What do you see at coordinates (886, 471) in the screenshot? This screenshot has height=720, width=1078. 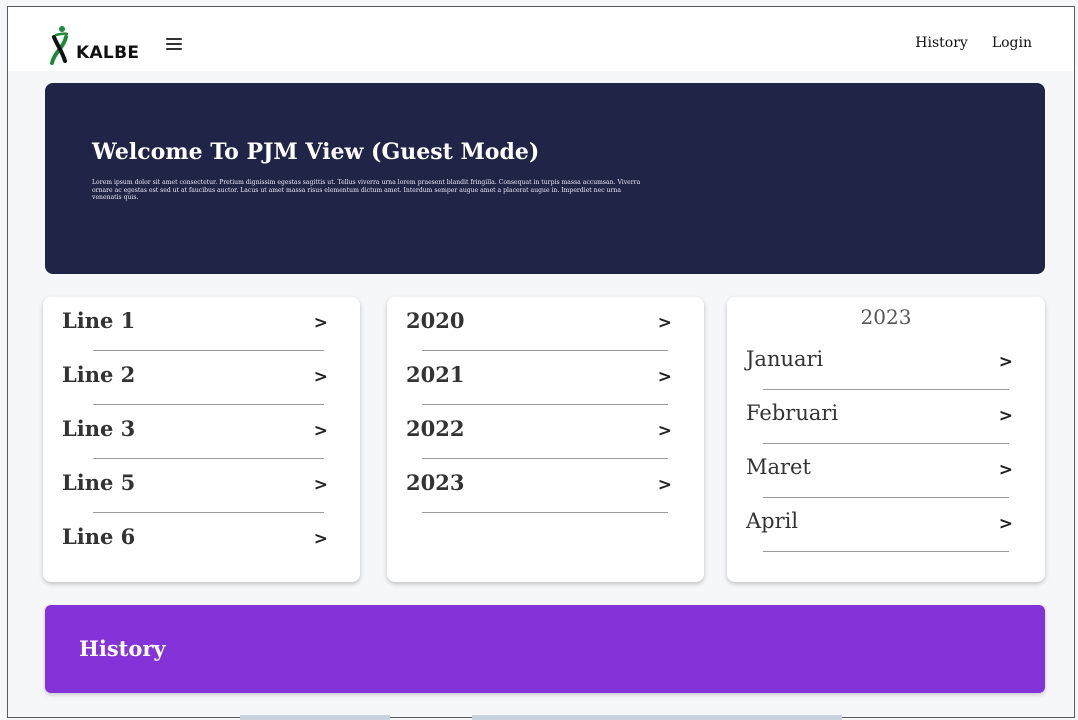 I see `month-item: Maret >` at bounding box center [886, 471].